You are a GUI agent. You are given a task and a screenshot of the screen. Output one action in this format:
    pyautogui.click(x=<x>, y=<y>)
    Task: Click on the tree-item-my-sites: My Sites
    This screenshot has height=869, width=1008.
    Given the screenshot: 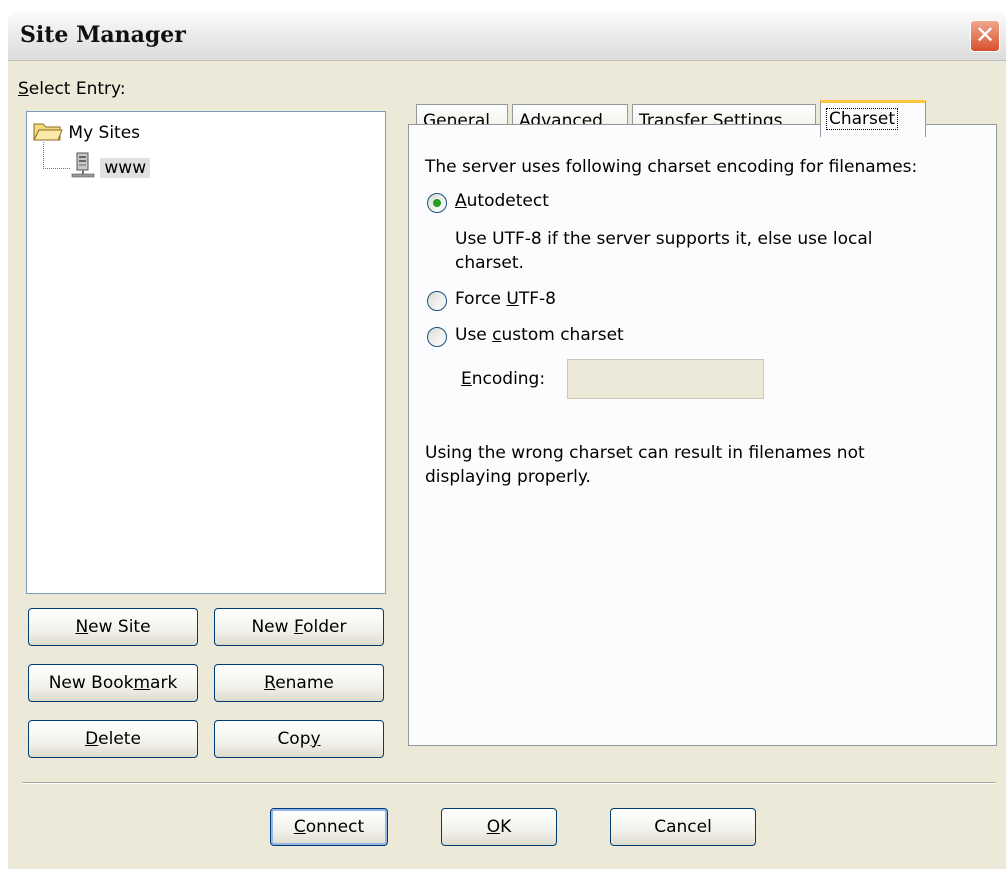 What is the action you would take?
    pyautogui.click(x=86, y=131)
    